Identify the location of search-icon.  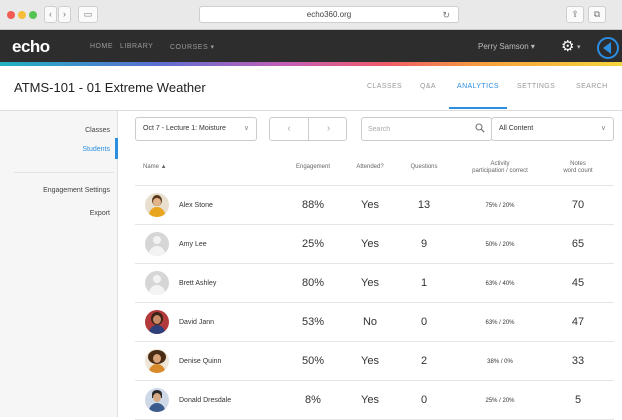
(480, 128).